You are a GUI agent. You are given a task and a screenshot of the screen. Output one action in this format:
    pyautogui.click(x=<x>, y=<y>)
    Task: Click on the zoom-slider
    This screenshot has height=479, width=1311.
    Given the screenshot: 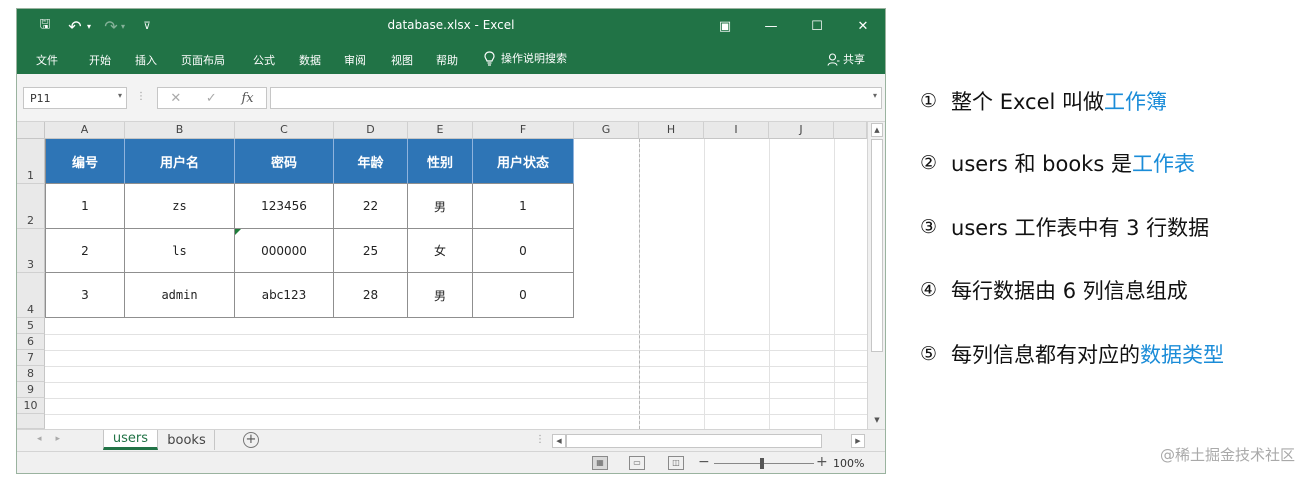 What is the action you would take?
    pyautogui.click(x=764, y=463)
    